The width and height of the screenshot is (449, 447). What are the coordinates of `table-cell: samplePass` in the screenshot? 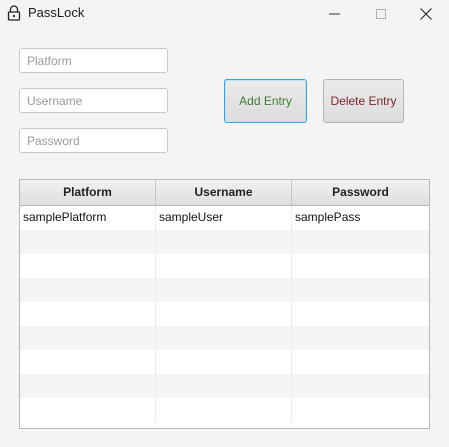 It's located at (328, 217).